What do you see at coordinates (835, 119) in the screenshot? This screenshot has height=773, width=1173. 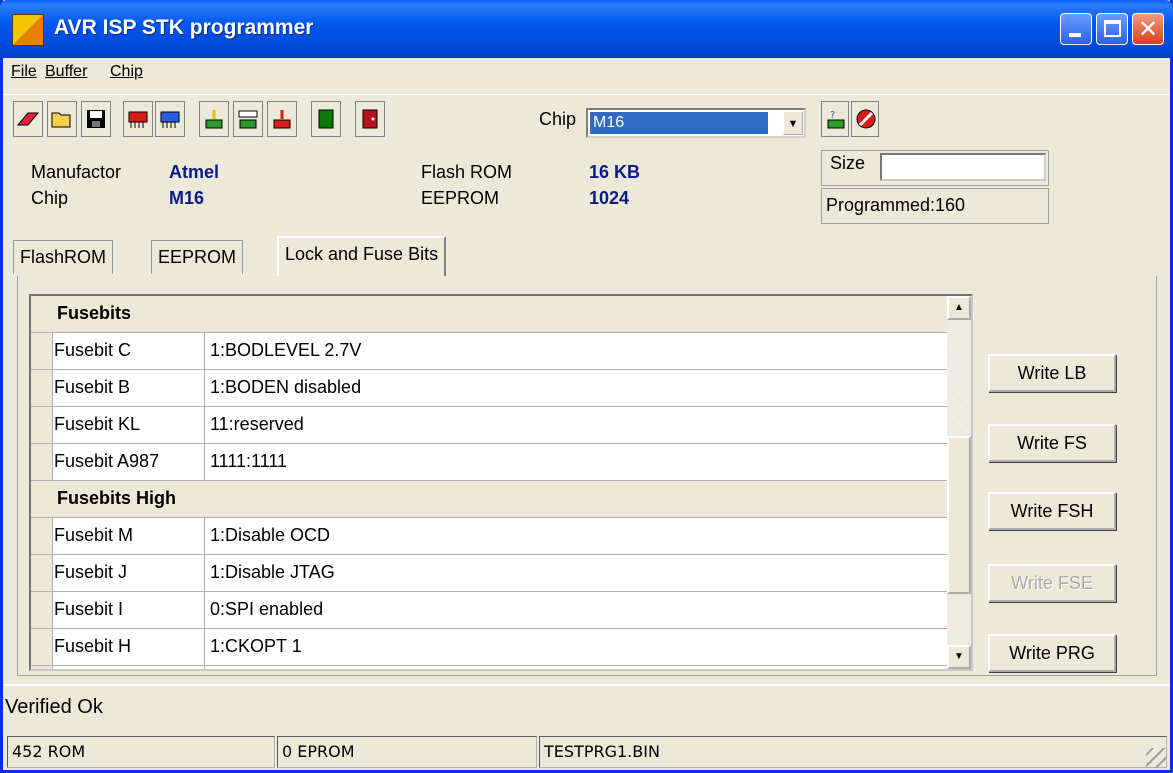 I see `chip-detect-button: ?` at bounding box center [835, 119].